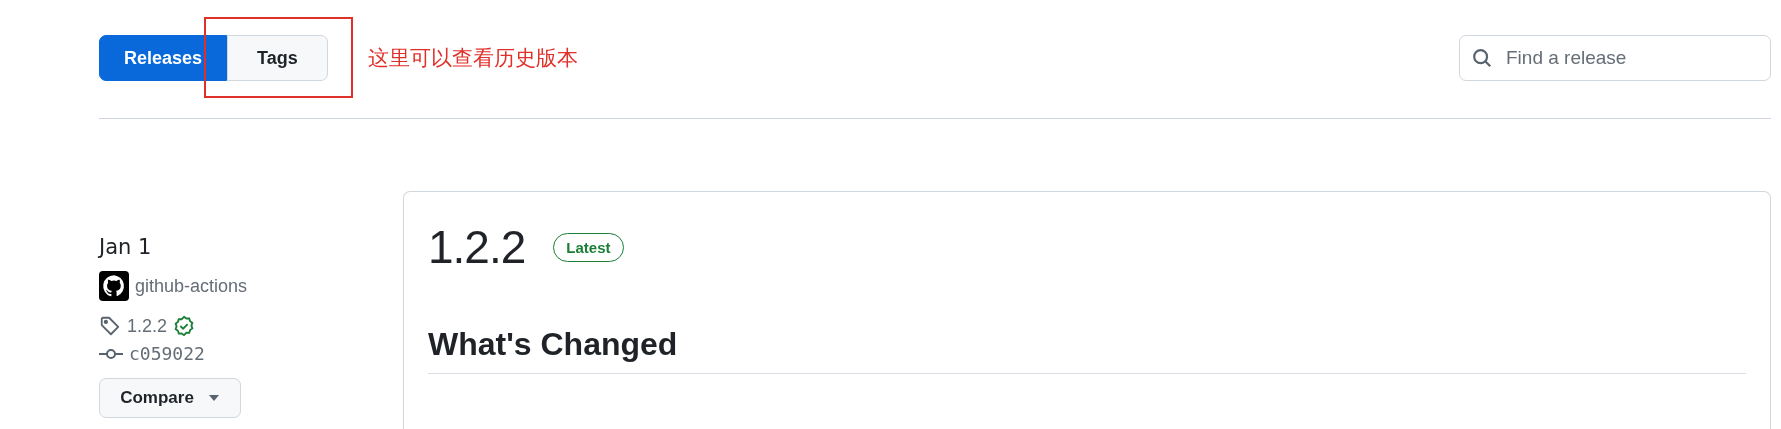  What do you see at coordinates (213, 398) in the screenshot?
I see `caret-icon` at bounding box center [213, 398].